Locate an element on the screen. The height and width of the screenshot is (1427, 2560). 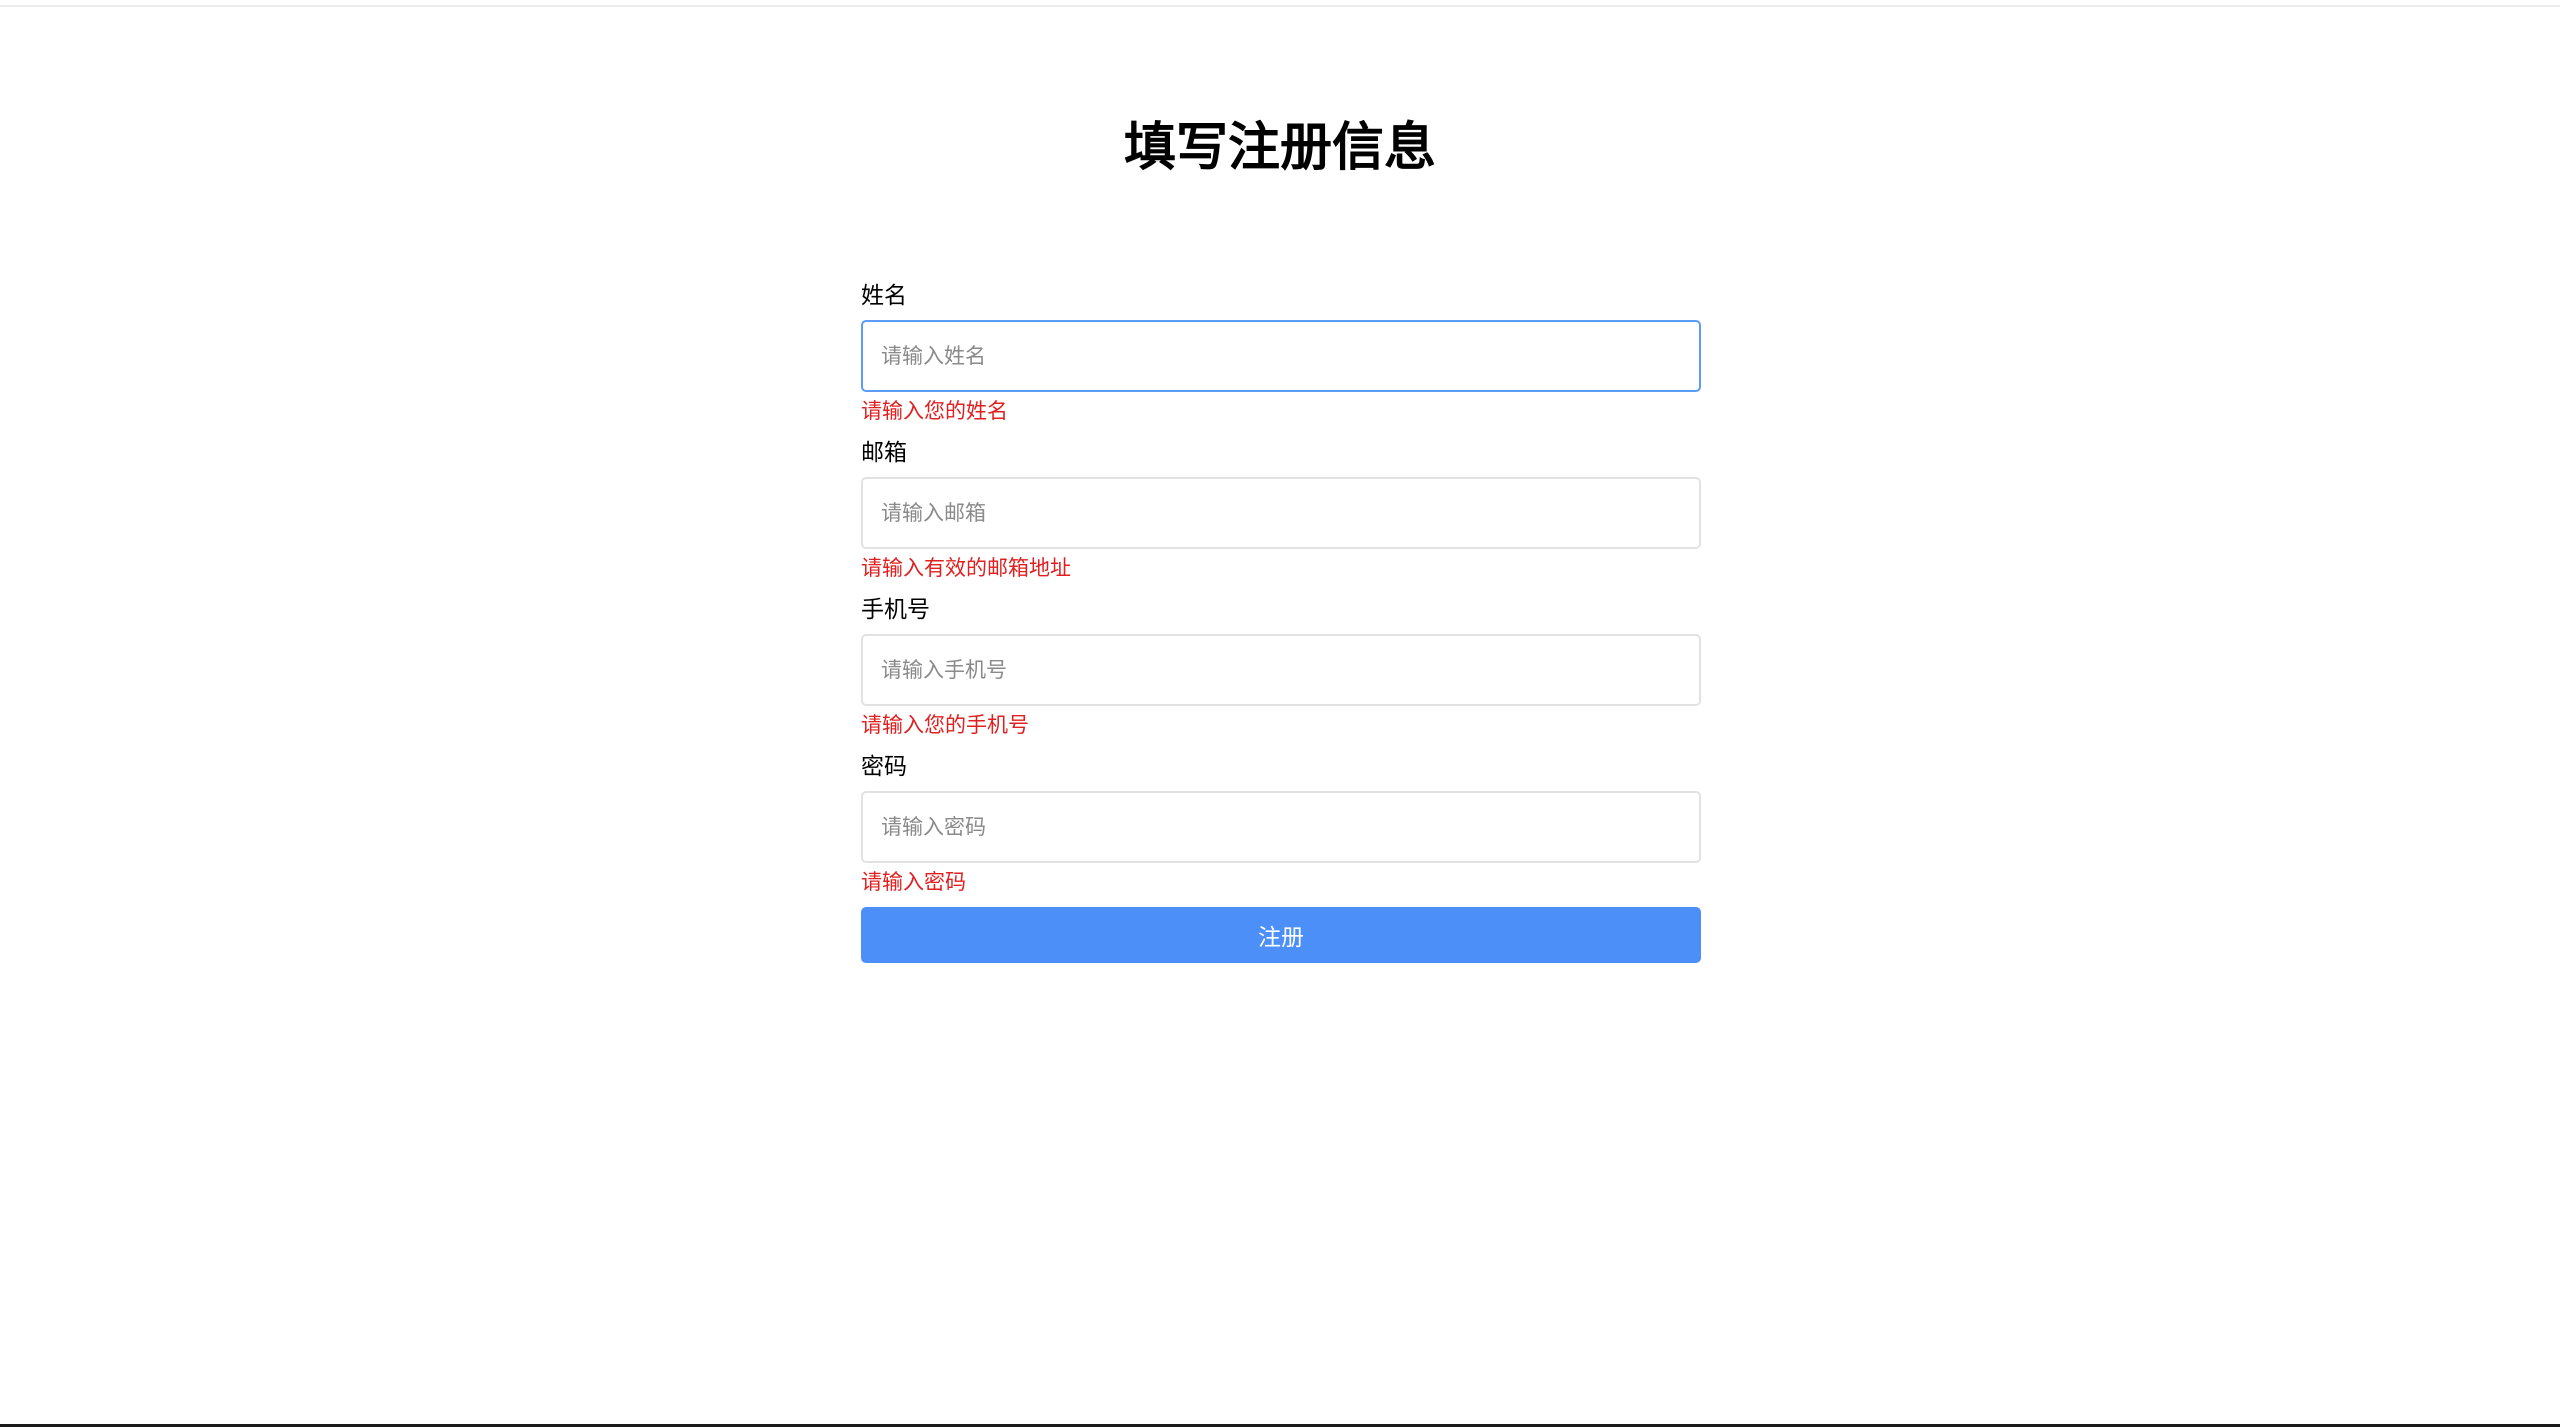
email-input is located at coordinates (1281, 513).